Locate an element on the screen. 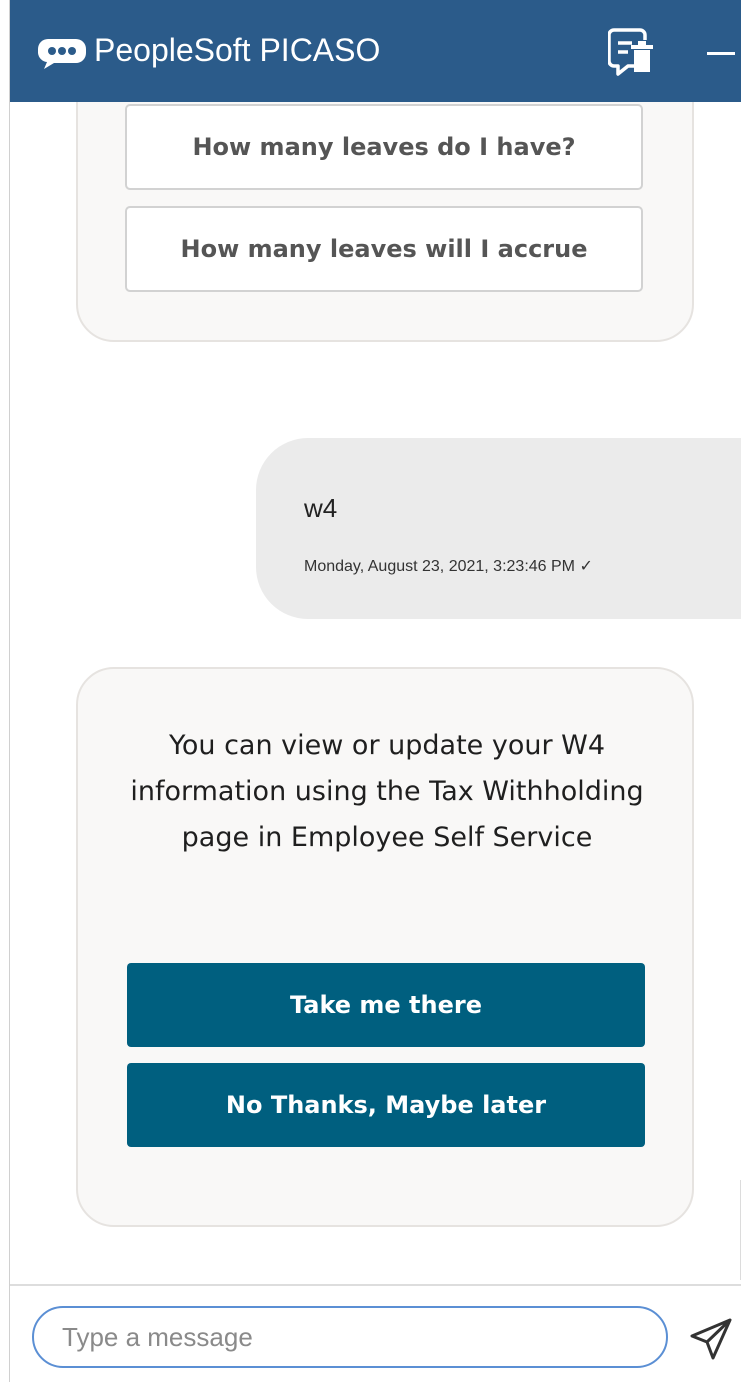 The height and width of the screenshot is (1382, 747). user-message-bubble: w4 Monday, August 23, 2021, 3:23:46 PM ✓ is located at coordinates (498, 528).